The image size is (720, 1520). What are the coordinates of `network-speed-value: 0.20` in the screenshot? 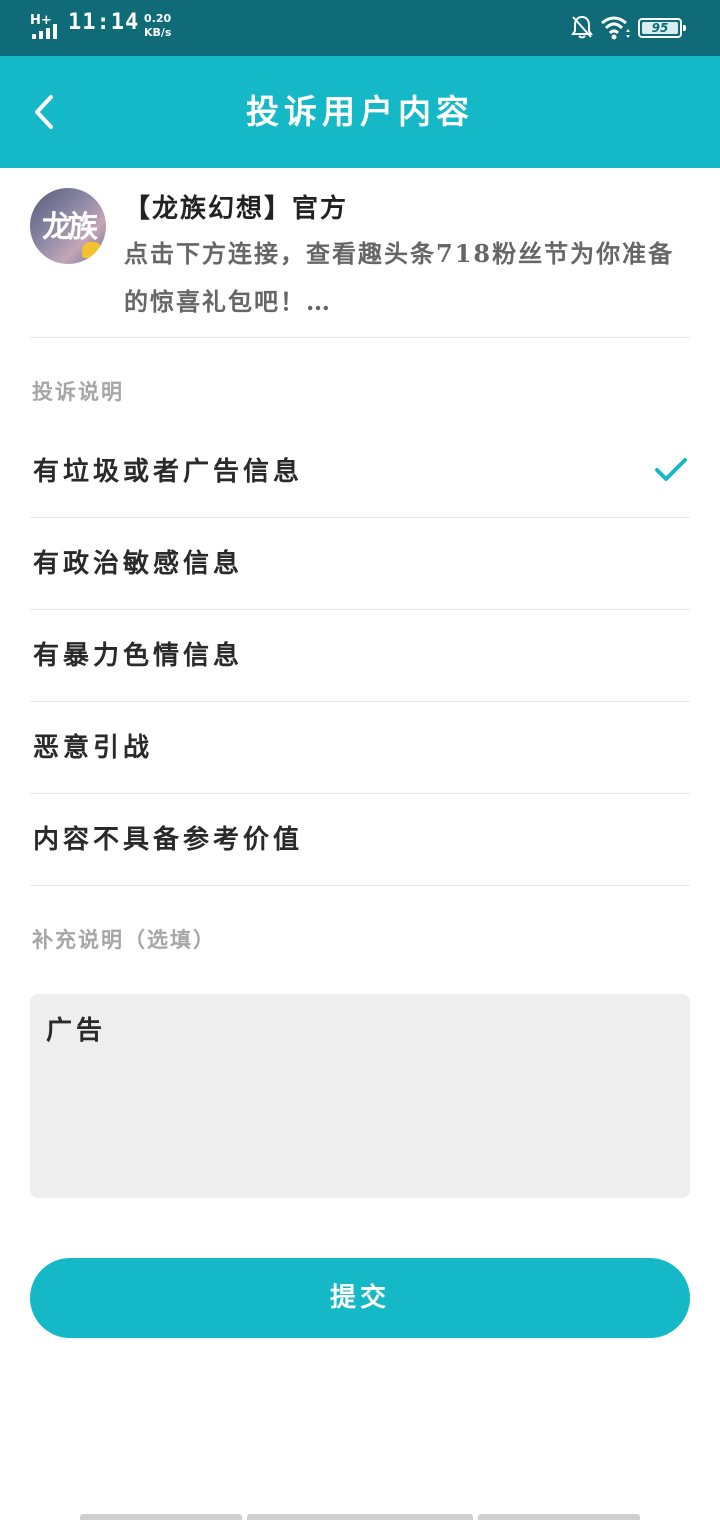 It's located at (158, 18).